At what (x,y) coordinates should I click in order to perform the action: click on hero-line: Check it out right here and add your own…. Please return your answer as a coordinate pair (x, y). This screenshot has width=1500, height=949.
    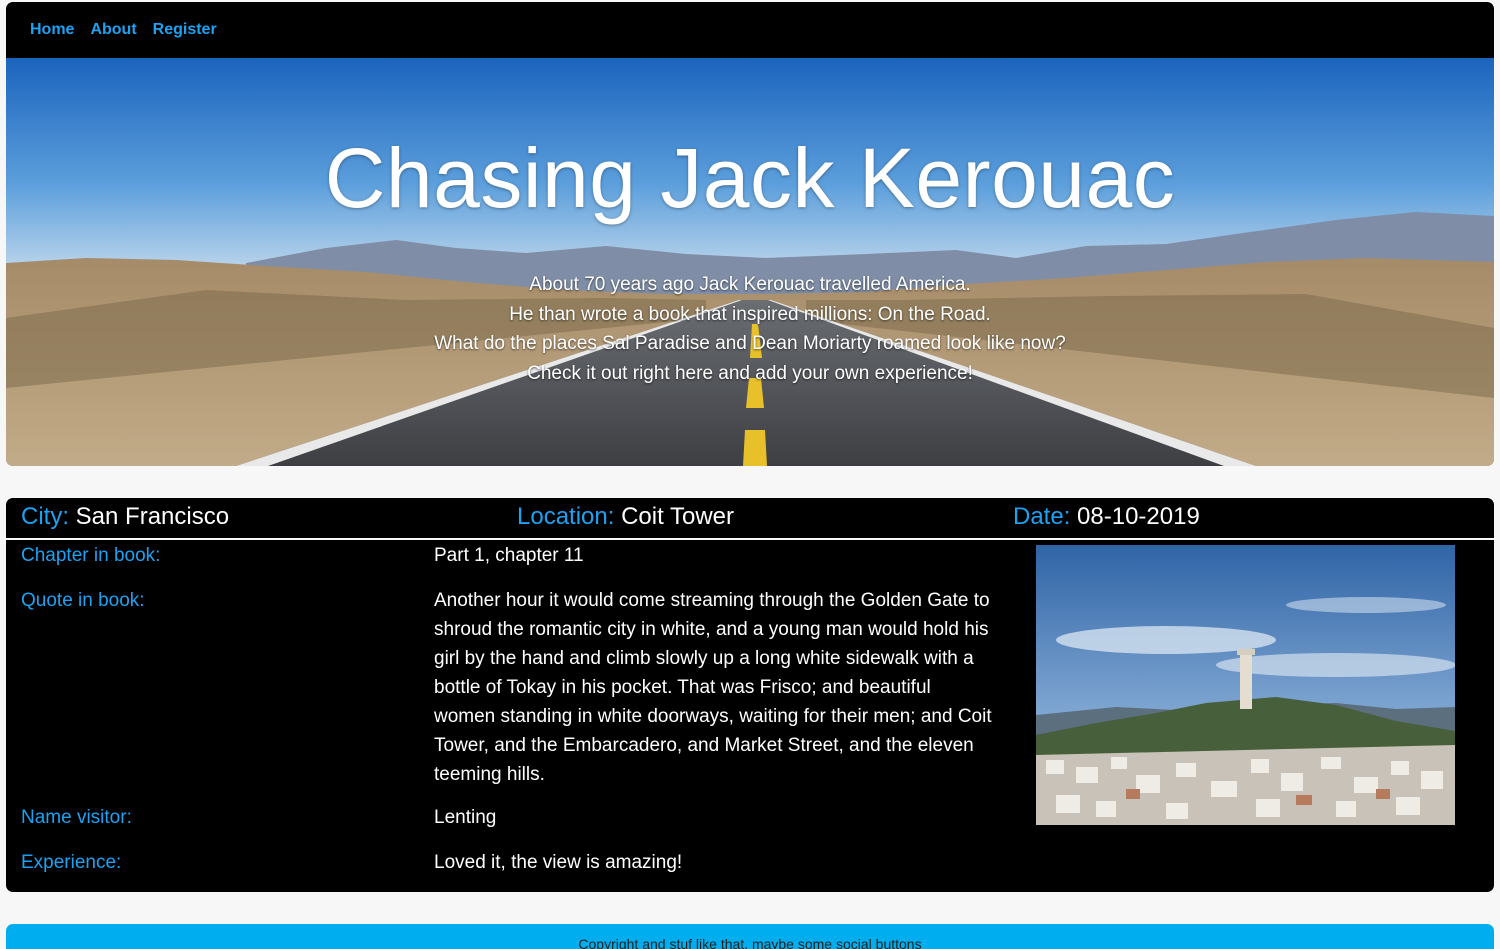
    Looking at the image, I should click on (750, 373).